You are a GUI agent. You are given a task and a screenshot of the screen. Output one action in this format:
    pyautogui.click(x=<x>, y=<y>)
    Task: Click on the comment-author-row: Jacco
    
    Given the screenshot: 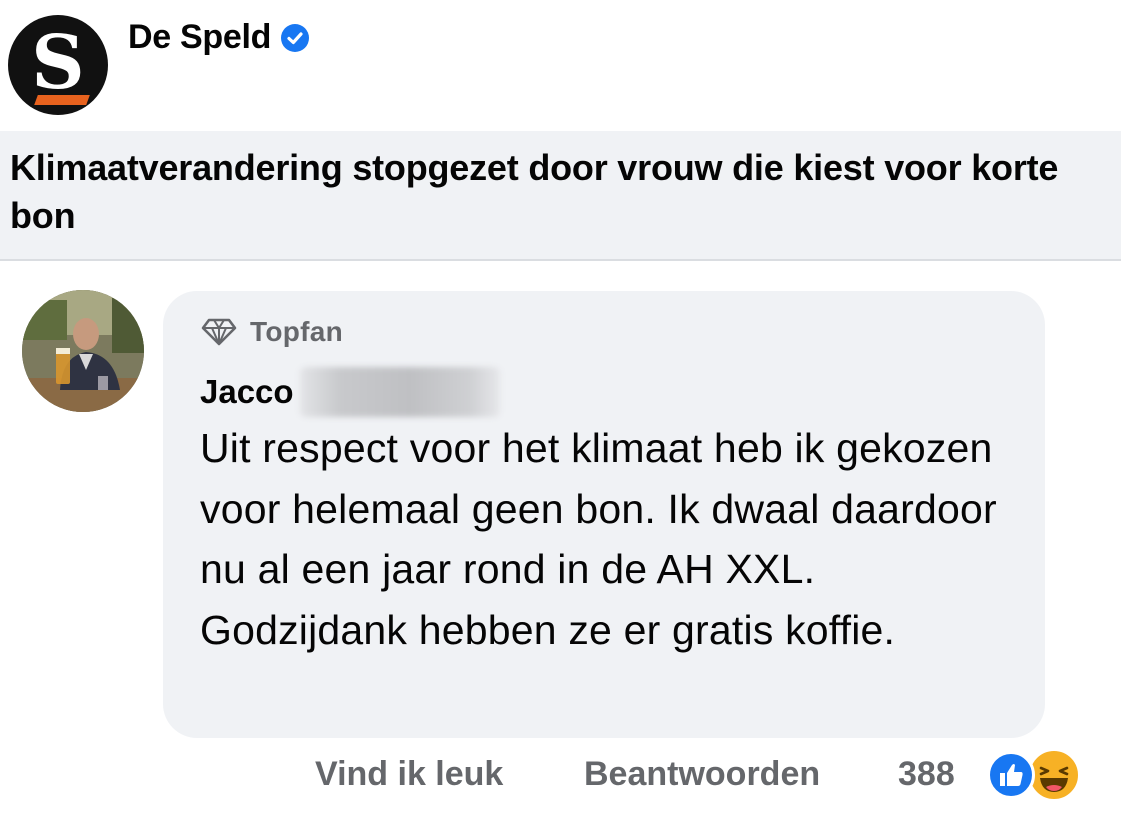 What is the action you would take?
    pyautogui.click(x=350, y=392)
    